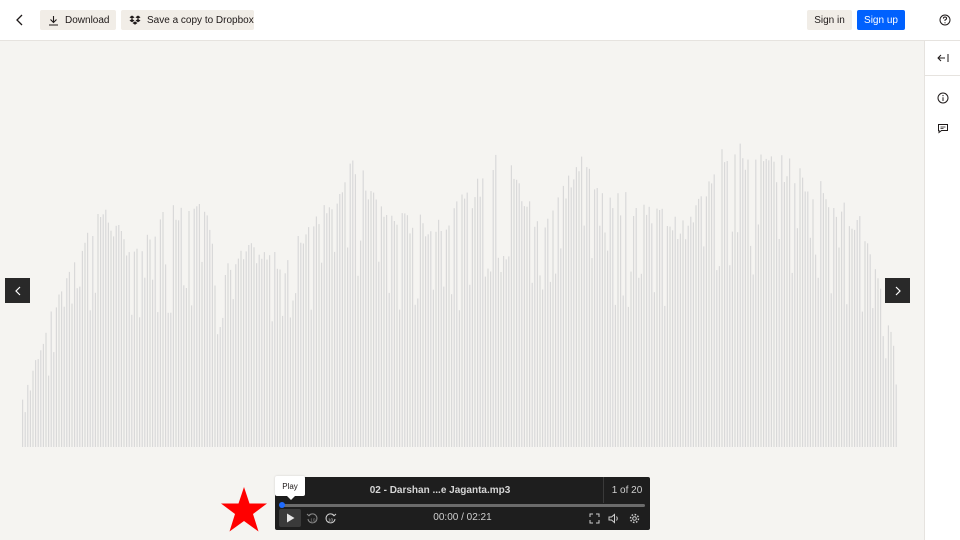  Describe the element at coordinates (312, 518) in the screenshot. I see `rewind-10-button: 10` at that location.